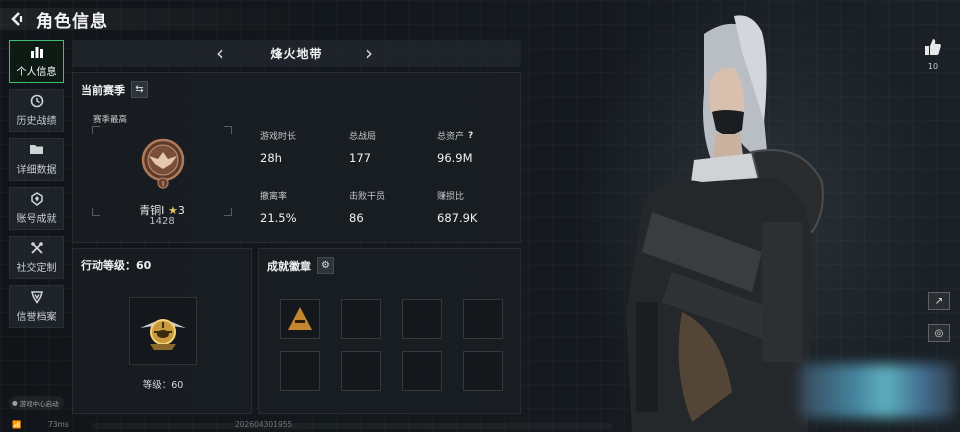 This screenshot has height=432, width=960. Describe the element at coordinates (477, 136) in the screenshot. I see `stat-label-row: 总资产 ?` at that location.